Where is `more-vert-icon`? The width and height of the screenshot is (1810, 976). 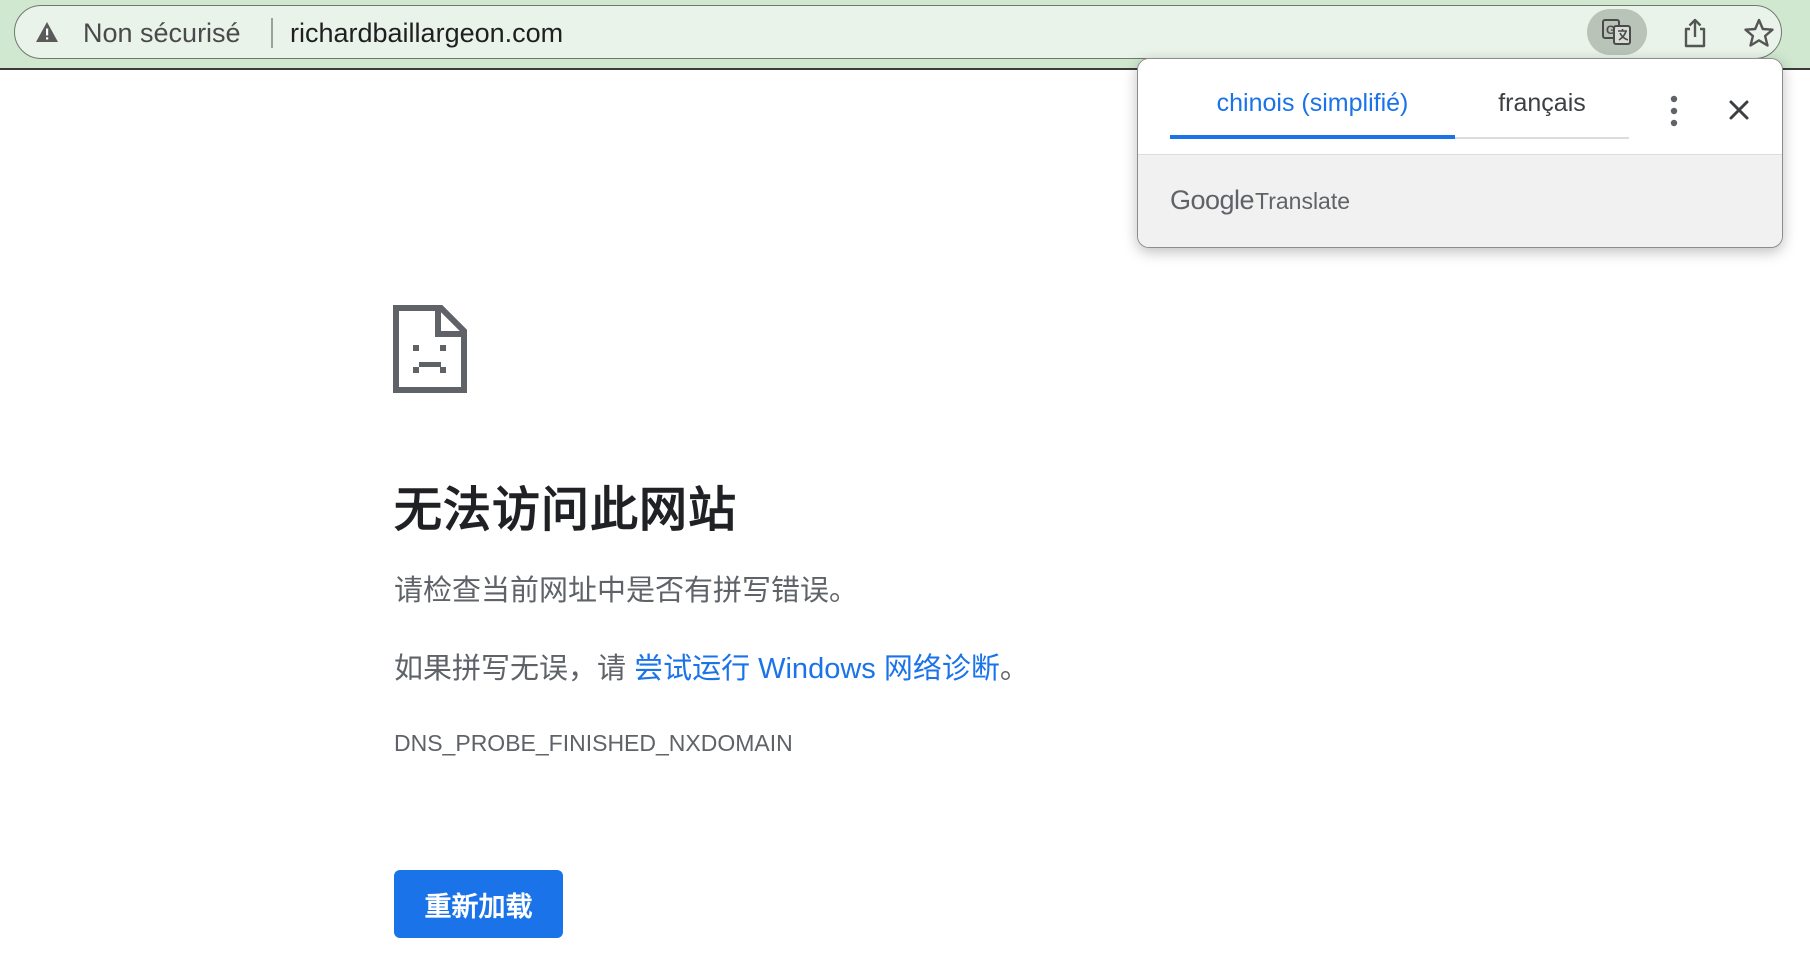 more-vert-icon is located at coordinates (1674, 111).